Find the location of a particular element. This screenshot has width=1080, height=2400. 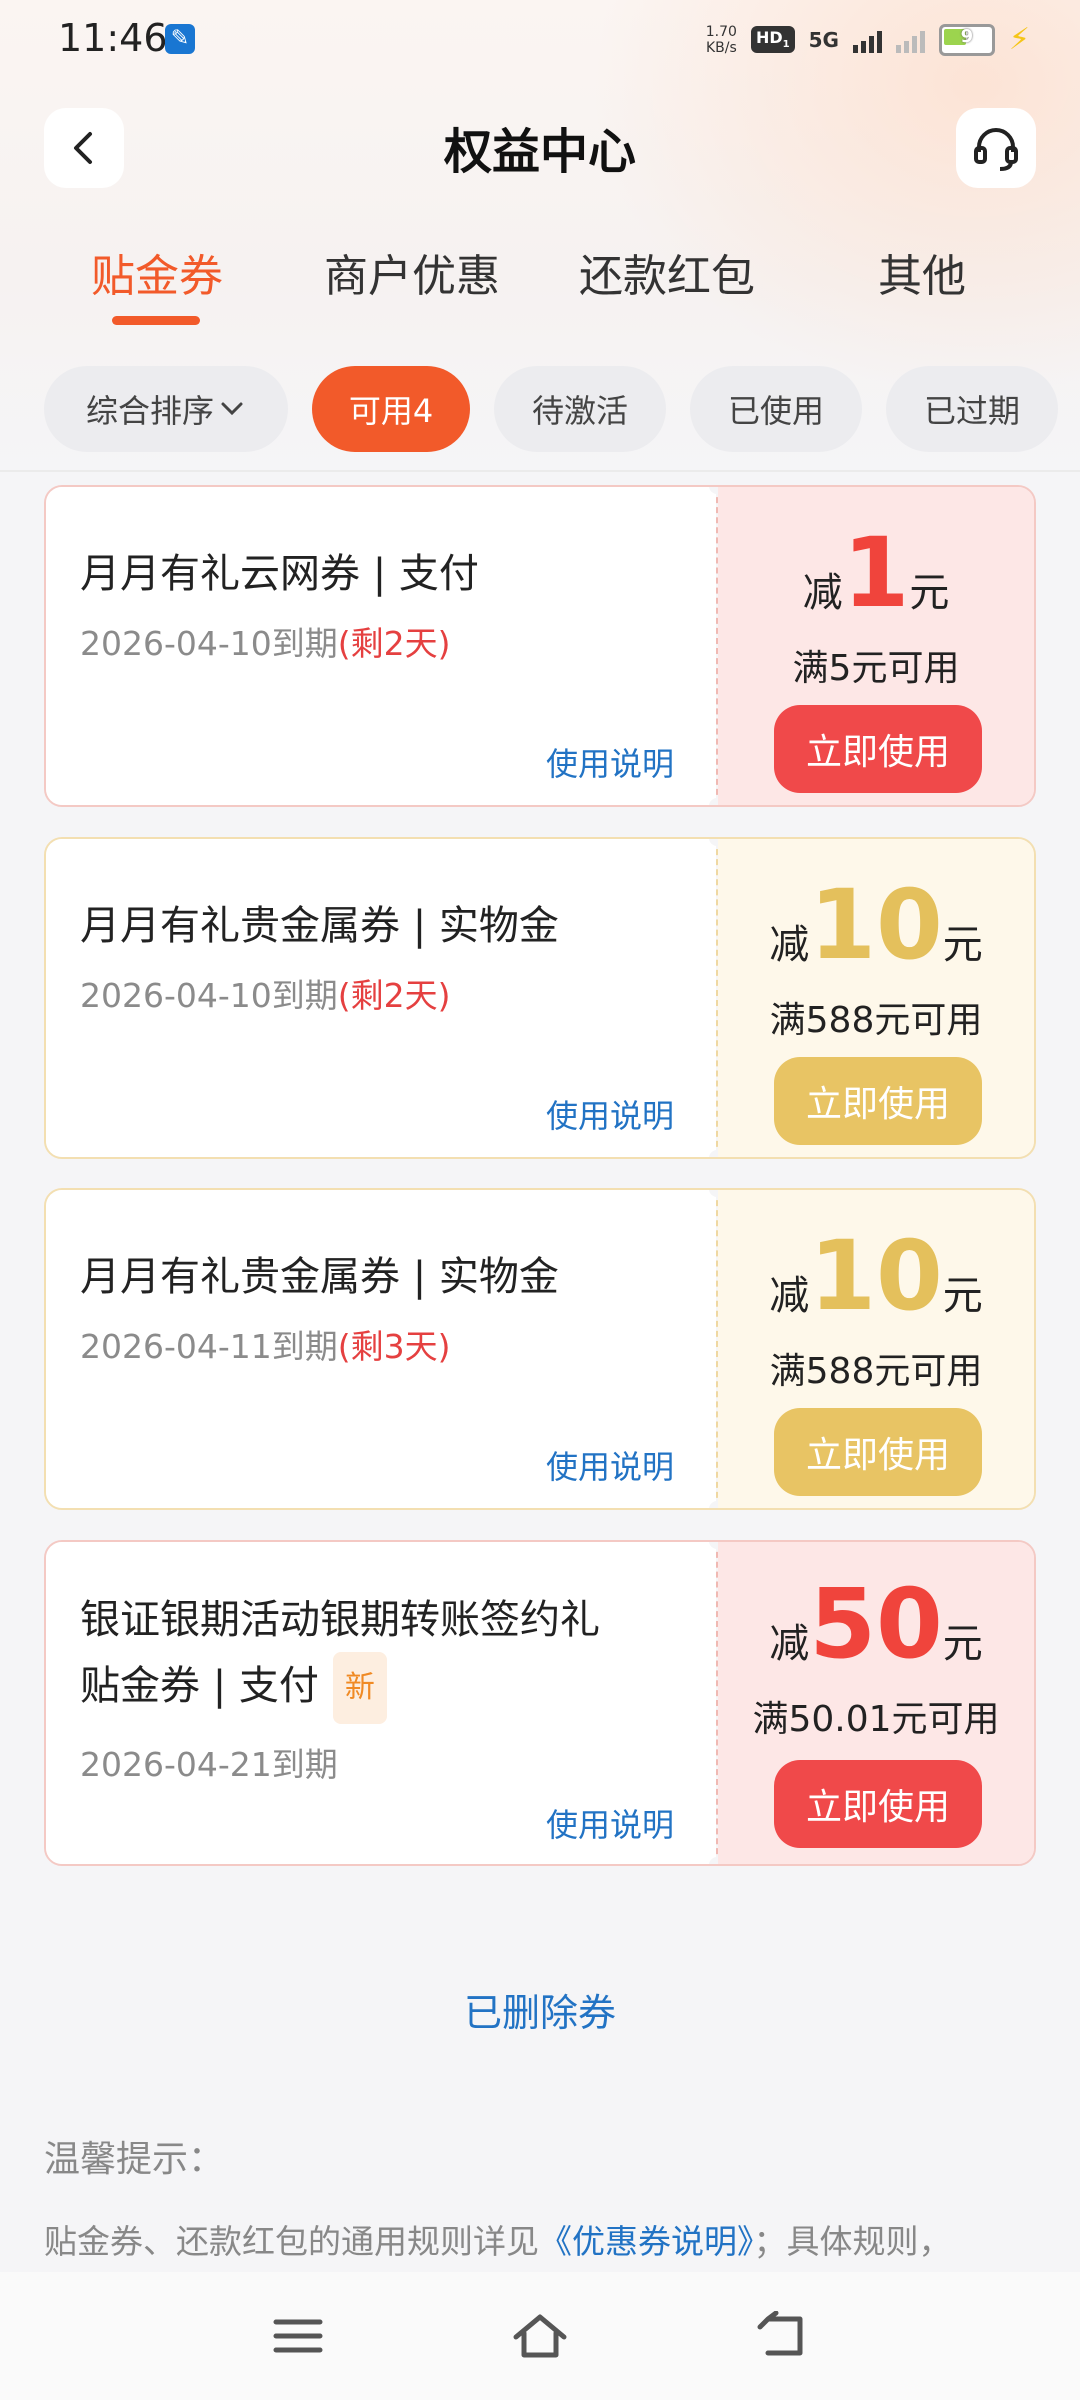

status-time: 11:46 is located at coordinates (113, 38).